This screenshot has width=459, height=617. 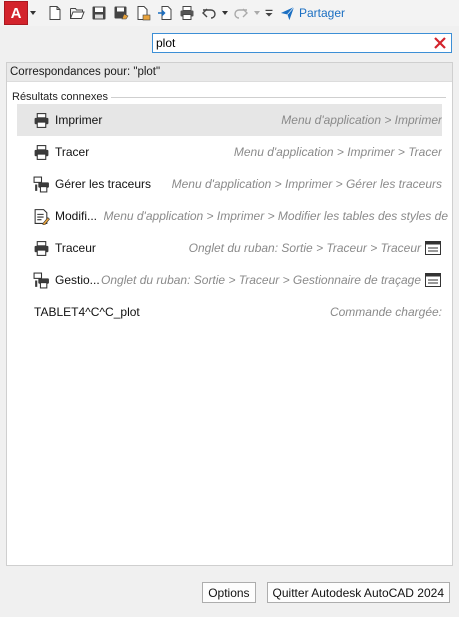 I want to click on share-button: Partager, so click(x=312, y=13).